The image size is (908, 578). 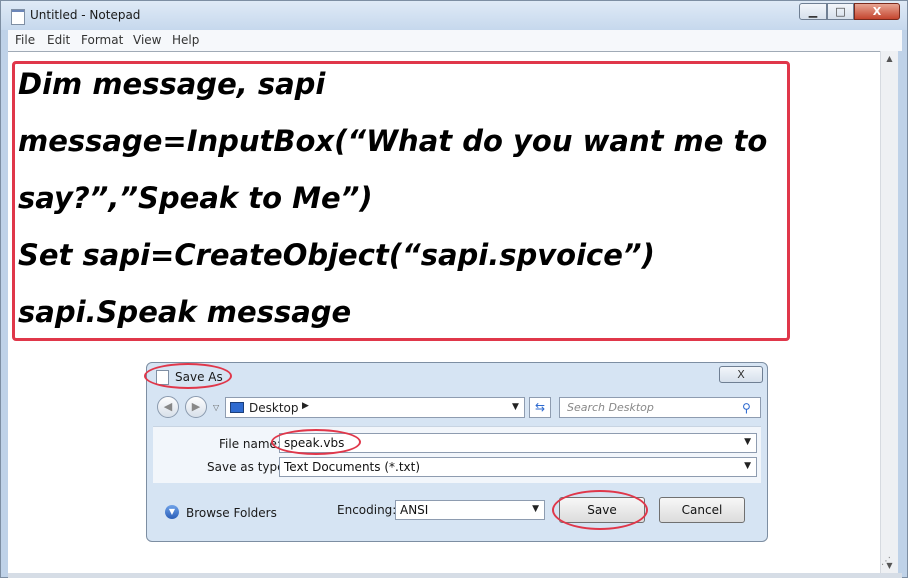 What do you see at coordinates (172, 512) in the screenshot?
I see `browse-folders-icon: ▼` at bounding box center [172, 512].